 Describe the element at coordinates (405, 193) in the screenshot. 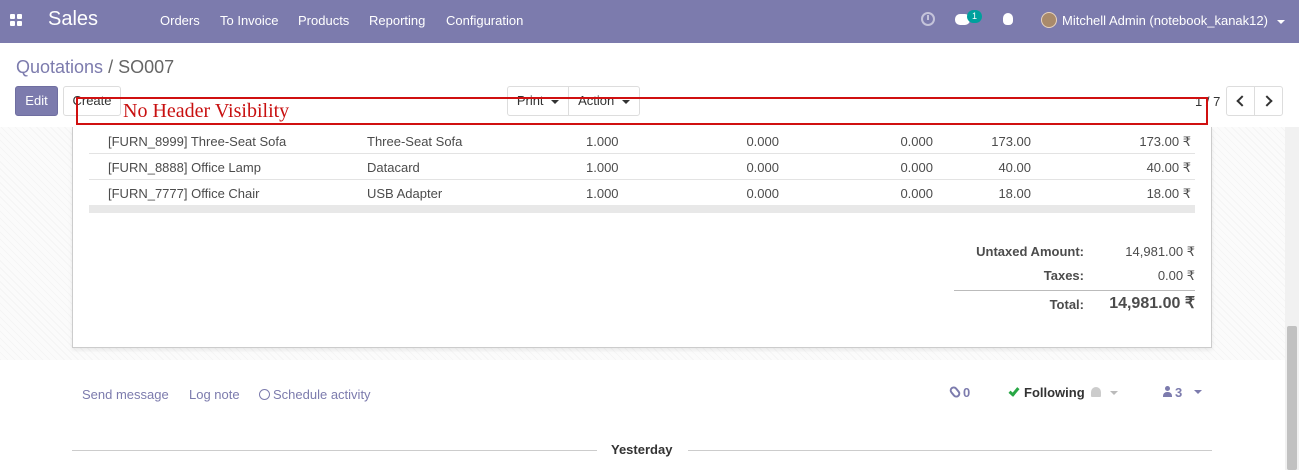

I see `description-cell: USB Adapter` at that location.